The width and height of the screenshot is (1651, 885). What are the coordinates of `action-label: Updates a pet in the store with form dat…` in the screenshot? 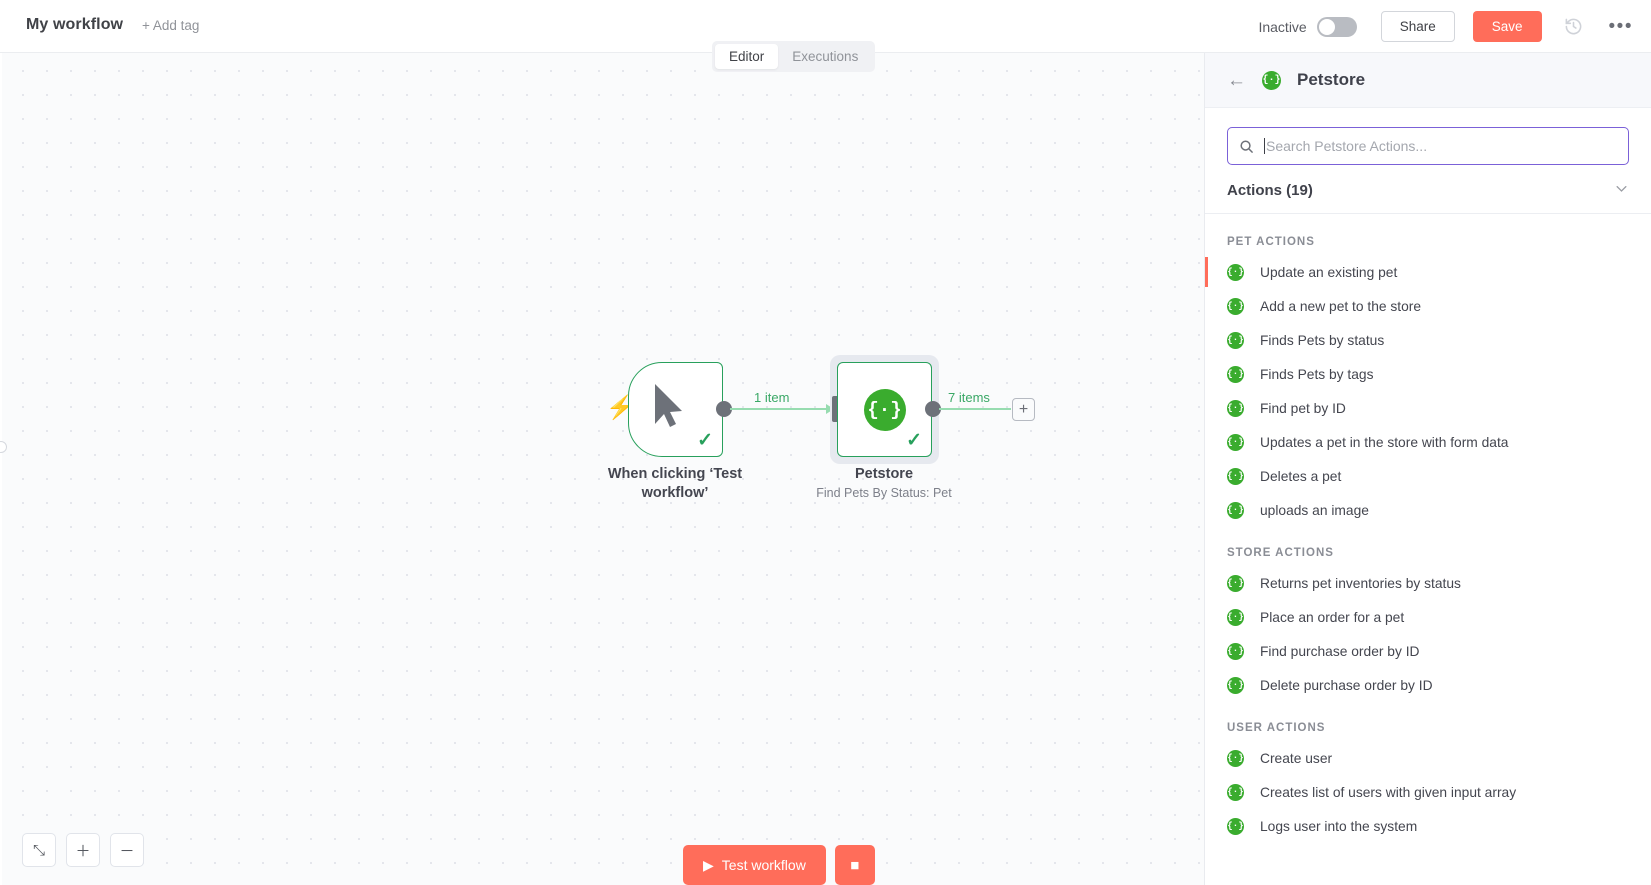 It's located at (1384, 442).